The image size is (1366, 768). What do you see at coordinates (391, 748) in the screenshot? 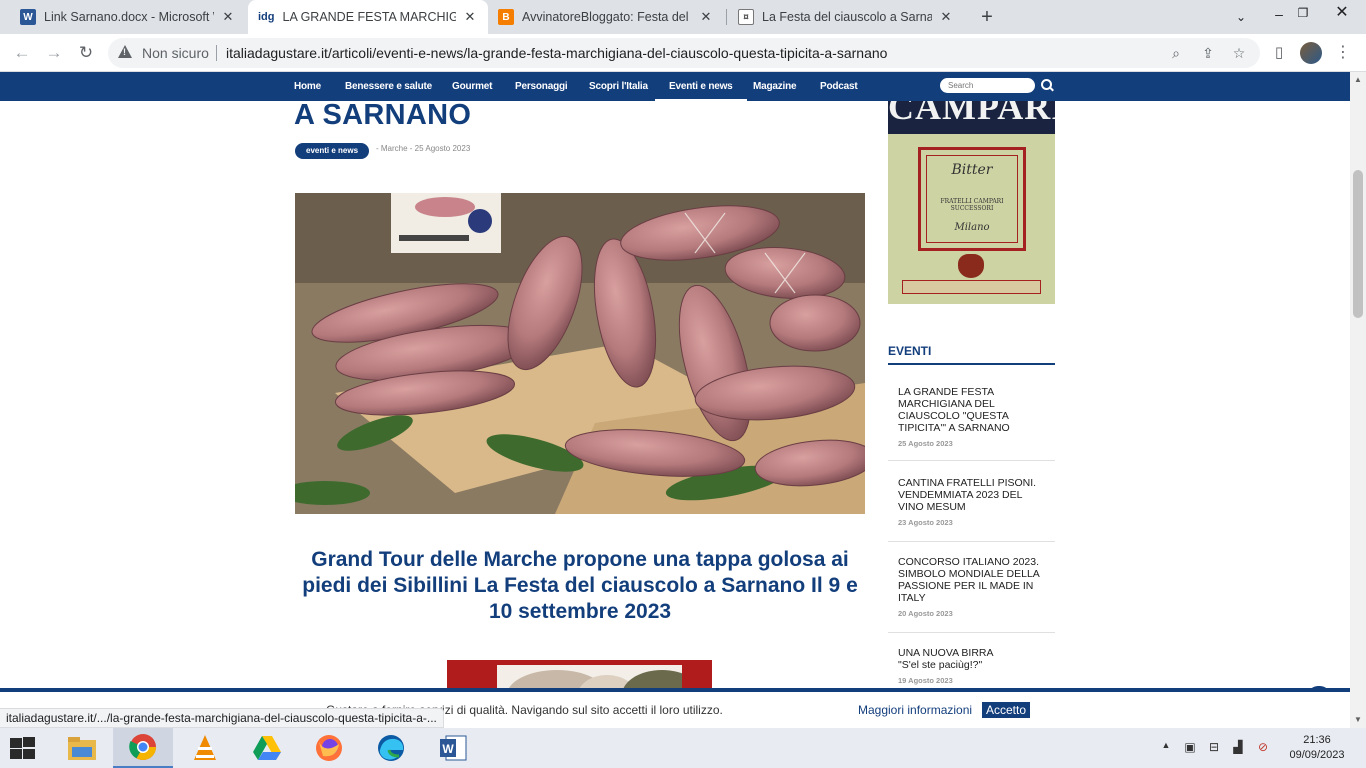
I see `edge-icon` at bounding box center [391, 748].